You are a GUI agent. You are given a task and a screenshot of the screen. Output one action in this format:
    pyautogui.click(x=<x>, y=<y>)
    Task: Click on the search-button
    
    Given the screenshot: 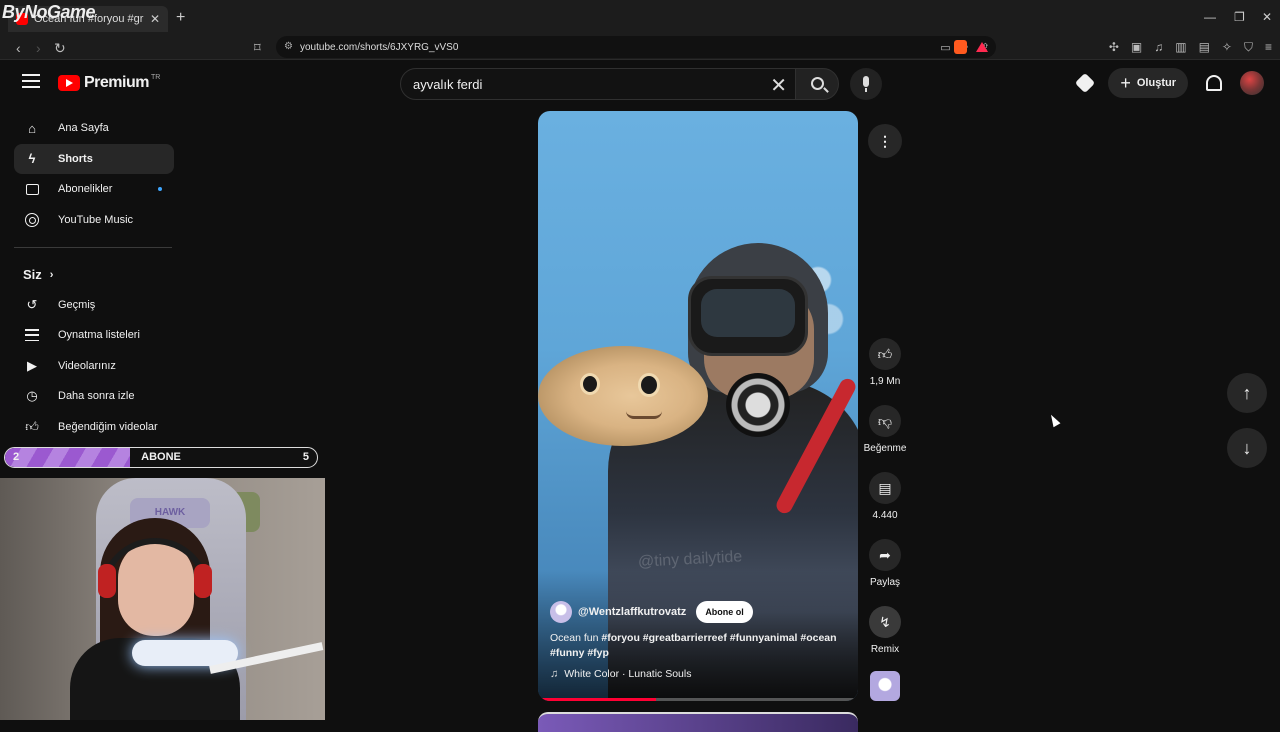 What is the action you would take?
    pyautogui.click(x=817, y=84)
    